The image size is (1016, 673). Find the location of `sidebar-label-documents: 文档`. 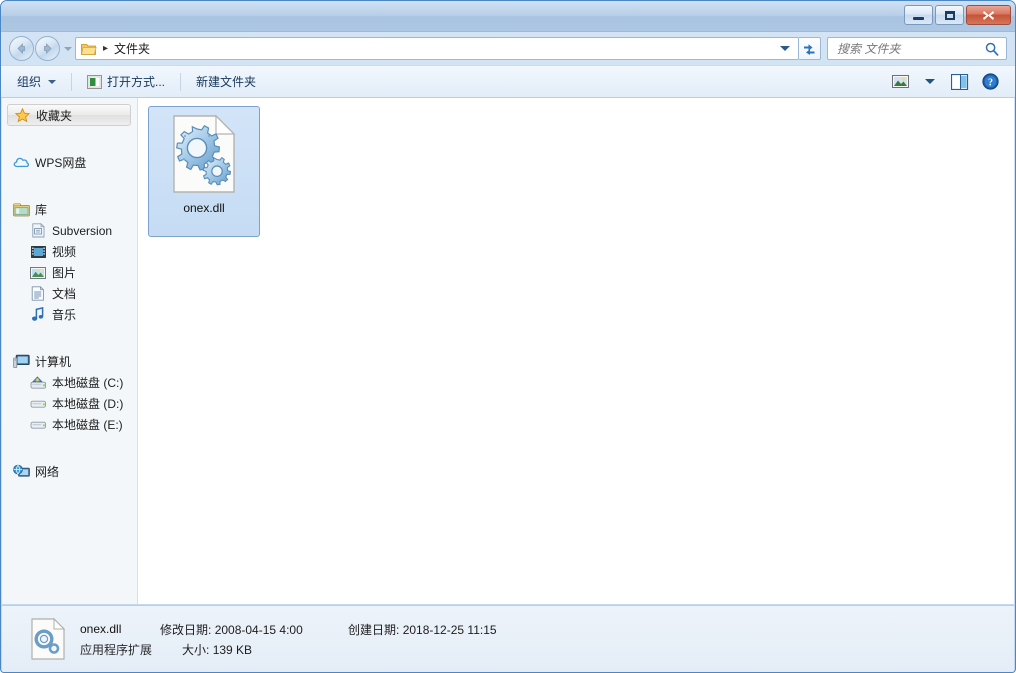

sidebar-label-documents: 文档 is located at coordinates (64, 294).